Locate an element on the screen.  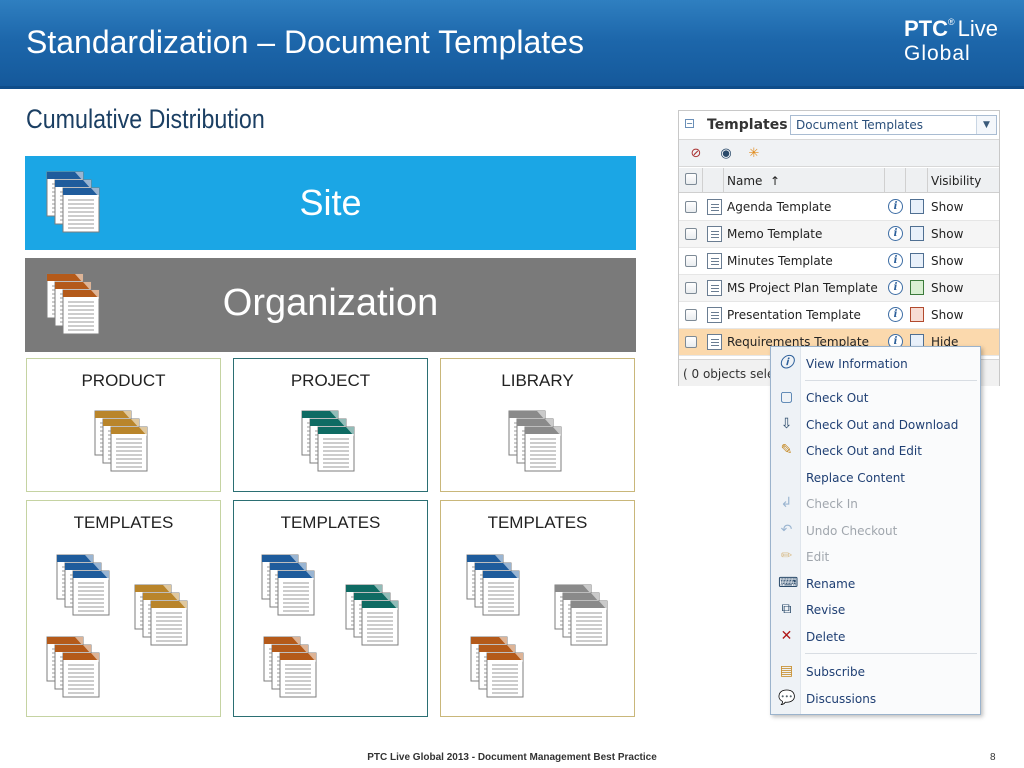
edit-icon: ✎ is located at coordinates (786, 450).